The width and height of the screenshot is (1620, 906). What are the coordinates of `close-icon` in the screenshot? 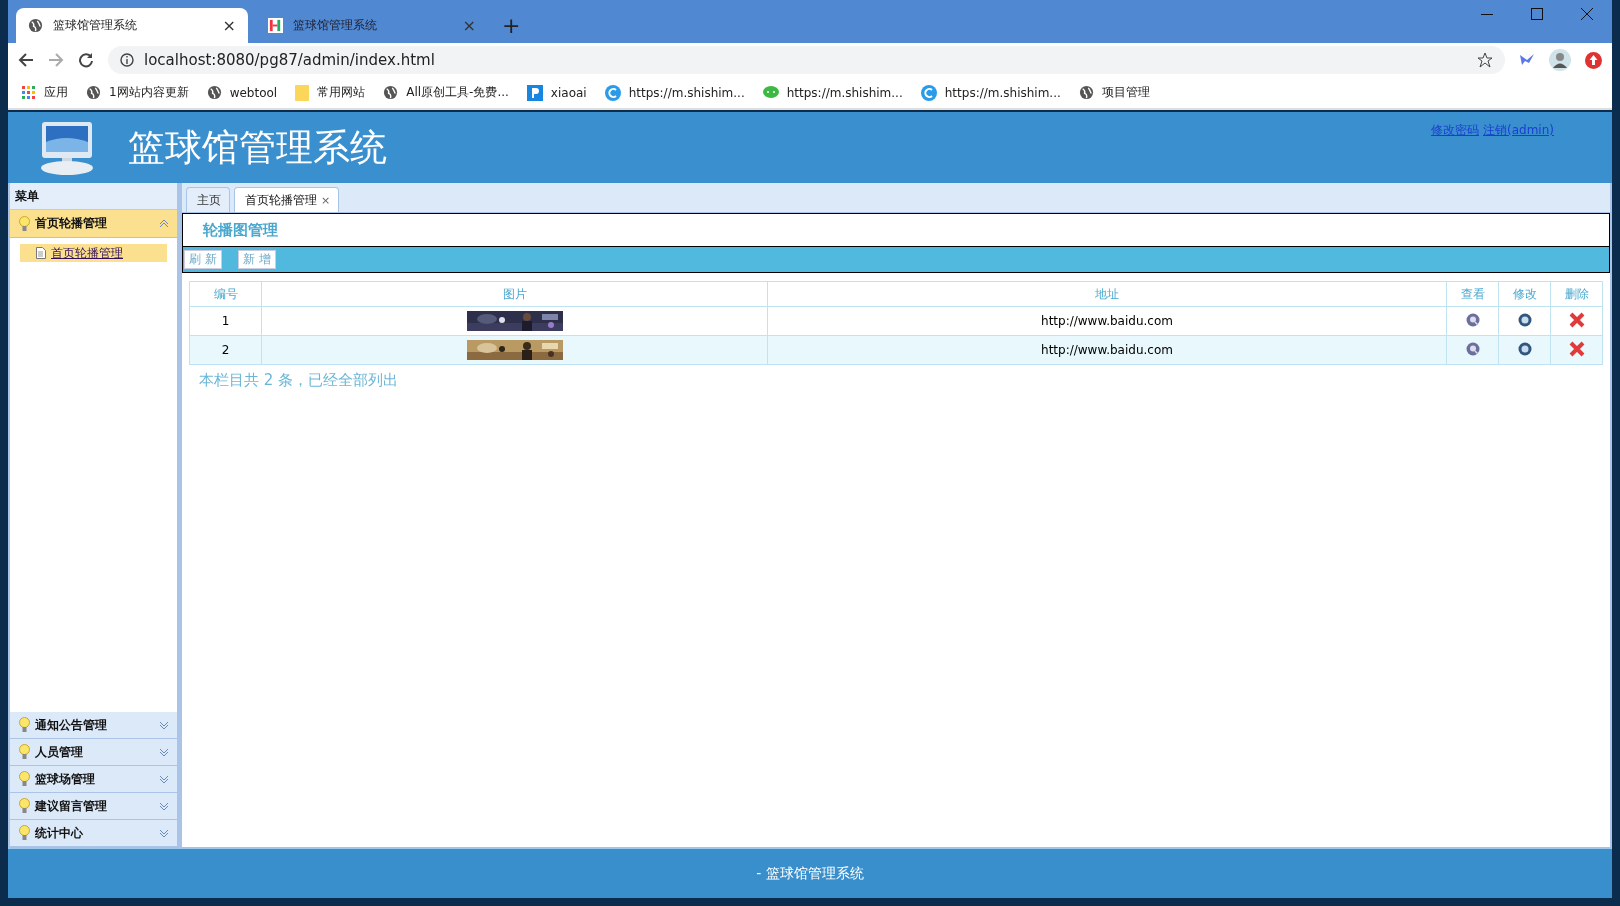 It's located at (1587, 14).